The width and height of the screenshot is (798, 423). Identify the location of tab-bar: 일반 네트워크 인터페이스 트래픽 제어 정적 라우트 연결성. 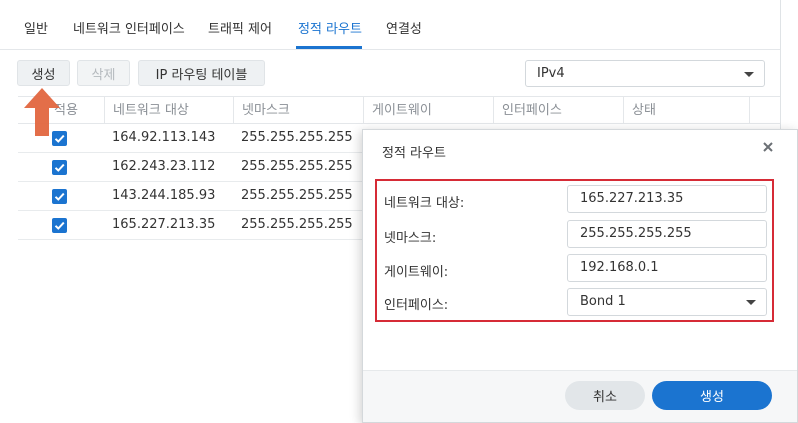
(390, 25).